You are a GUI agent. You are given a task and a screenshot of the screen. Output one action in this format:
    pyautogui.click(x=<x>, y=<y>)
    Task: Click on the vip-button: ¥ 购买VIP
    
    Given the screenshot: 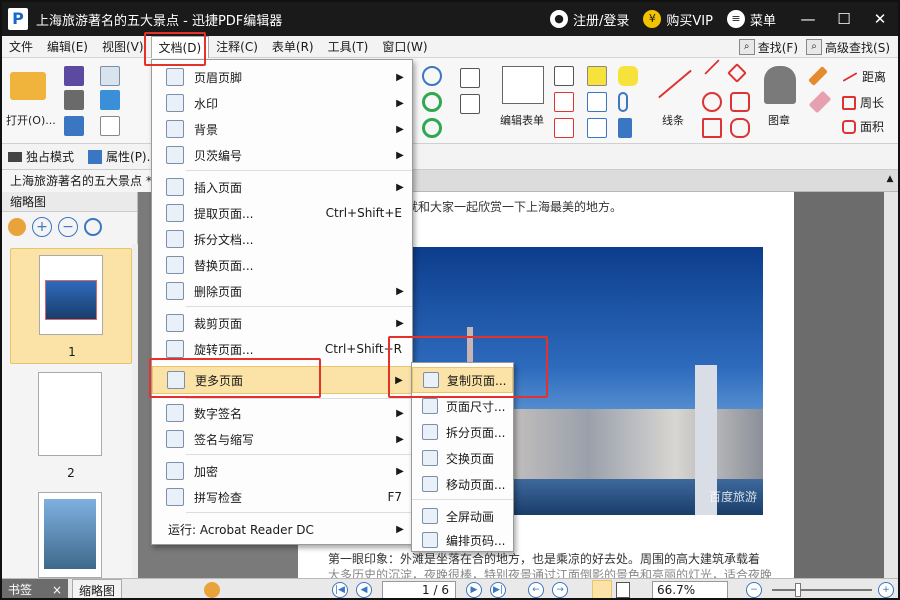 What is the action you would take?
    pyautogui.click(x=678, y=19)
    